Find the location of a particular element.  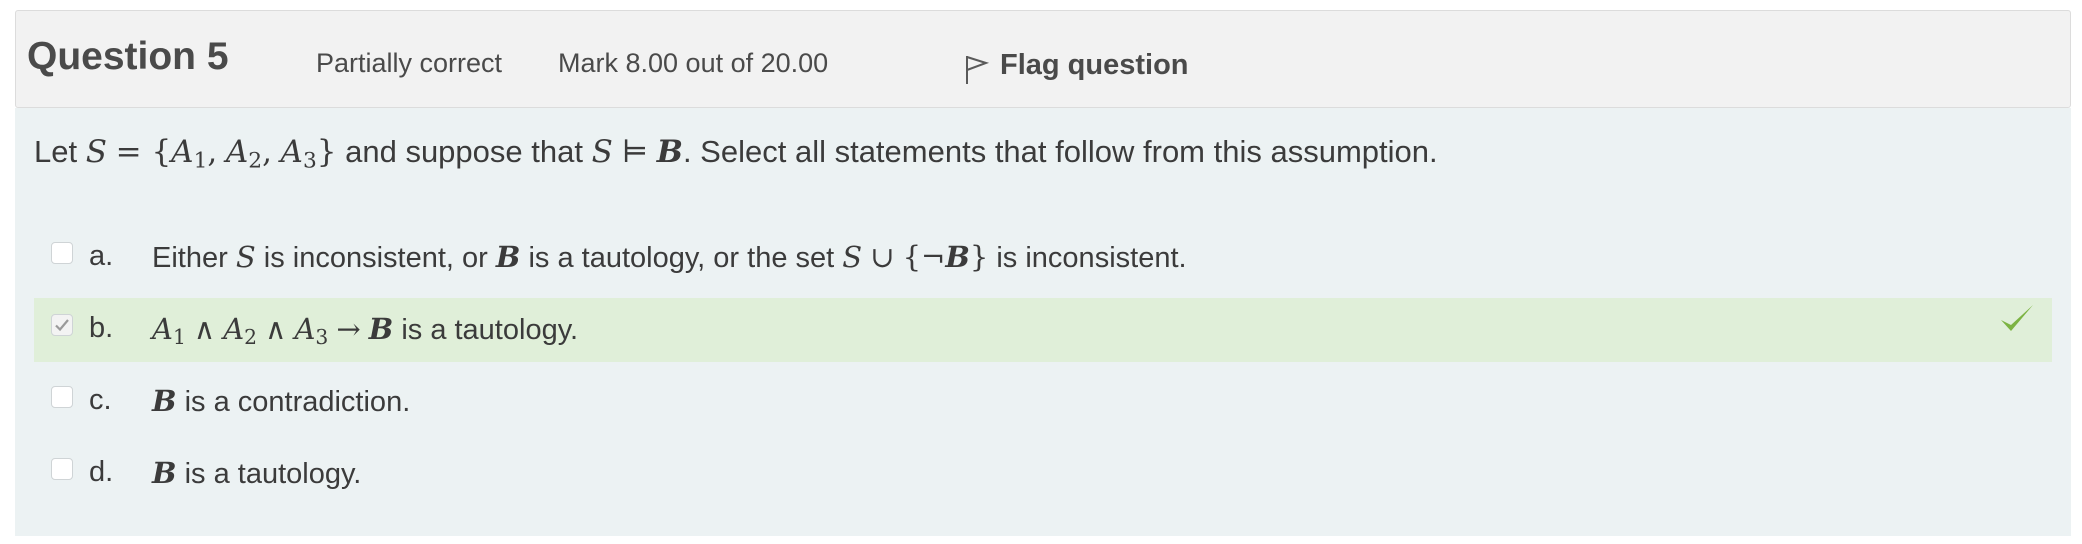

opt-b-and2: ∧ is located at coordinates (276, 329).